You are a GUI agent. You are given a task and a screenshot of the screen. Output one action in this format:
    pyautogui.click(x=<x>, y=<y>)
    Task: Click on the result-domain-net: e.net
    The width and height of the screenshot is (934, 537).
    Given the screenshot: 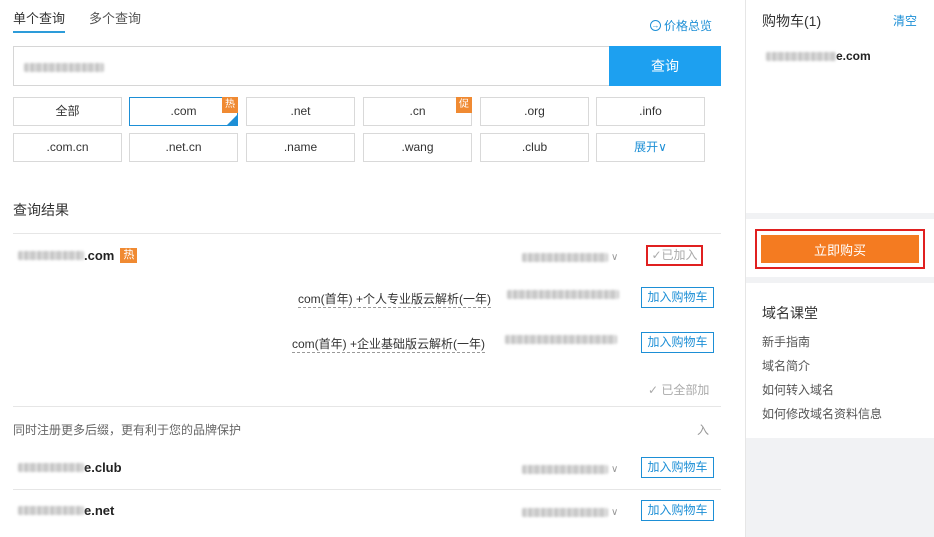 What is the action you would take?
    pyautogui.click(x=66, y=510)
    